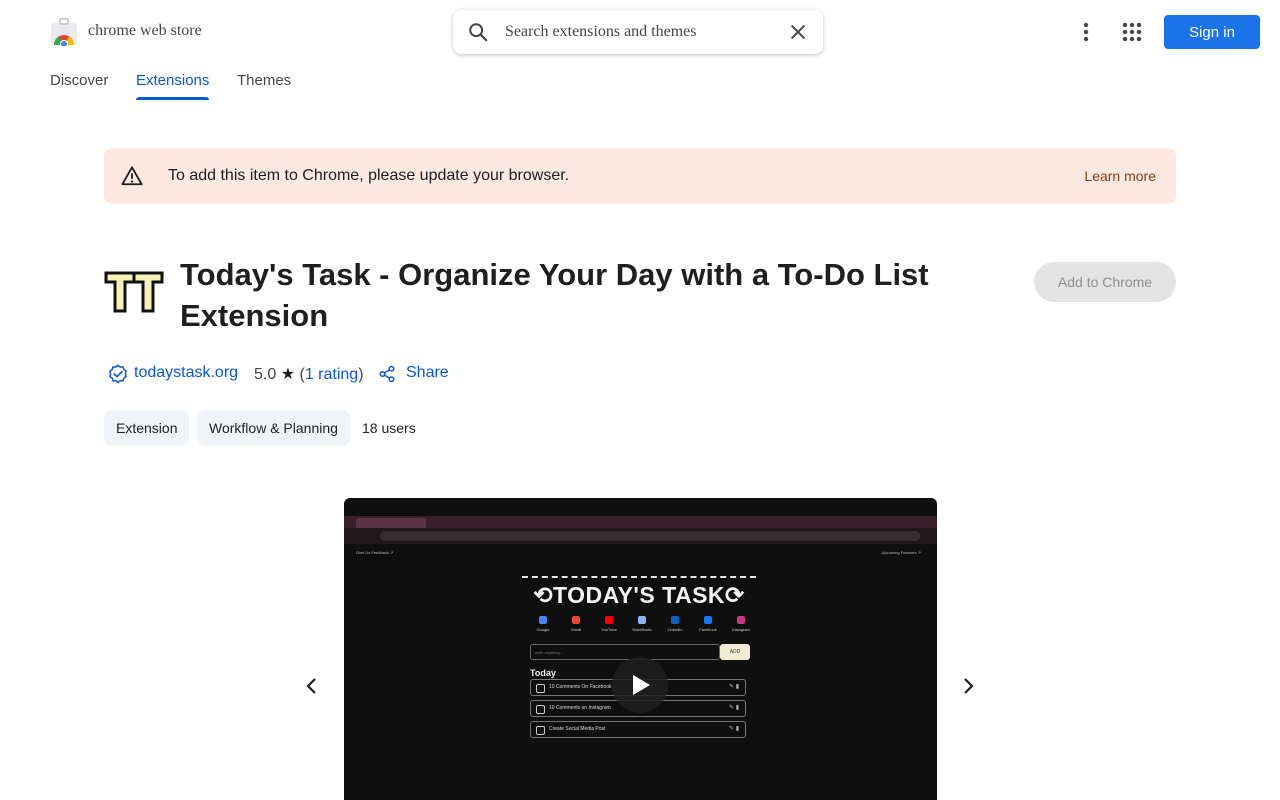 Image resolution: width=1280 pixels, height=800 pixels. Describe the element at coordinates (79, 86) in the screenshot. I see `tab-discover: Discover` at that location.